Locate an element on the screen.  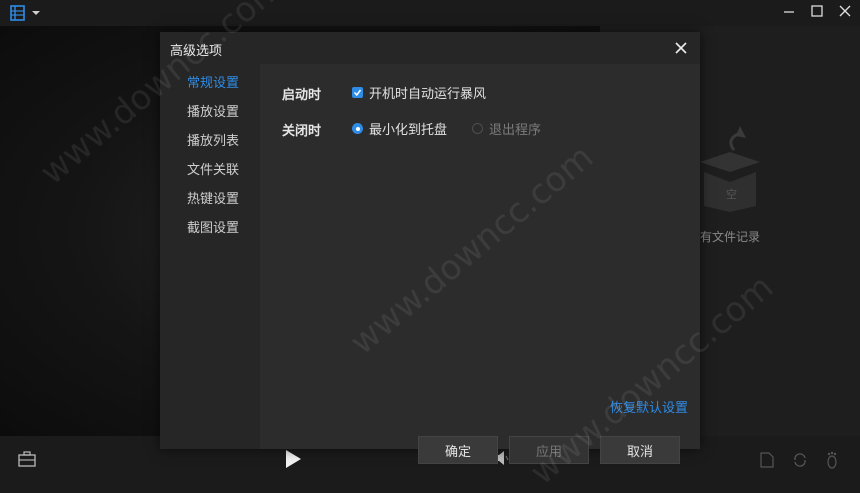
loop-icon is located at coordinates (800, 460).